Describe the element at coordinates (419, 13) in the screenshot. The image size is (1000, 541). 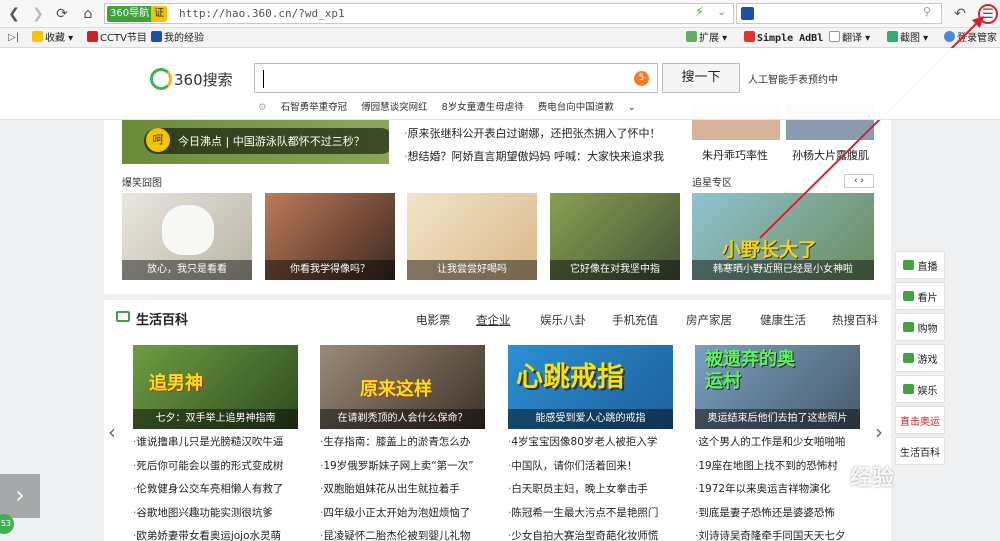
I see `address-bar: 360导航 证 http://hao.360.cn/?wd_xp1 ⚡ ⌄` at that location.